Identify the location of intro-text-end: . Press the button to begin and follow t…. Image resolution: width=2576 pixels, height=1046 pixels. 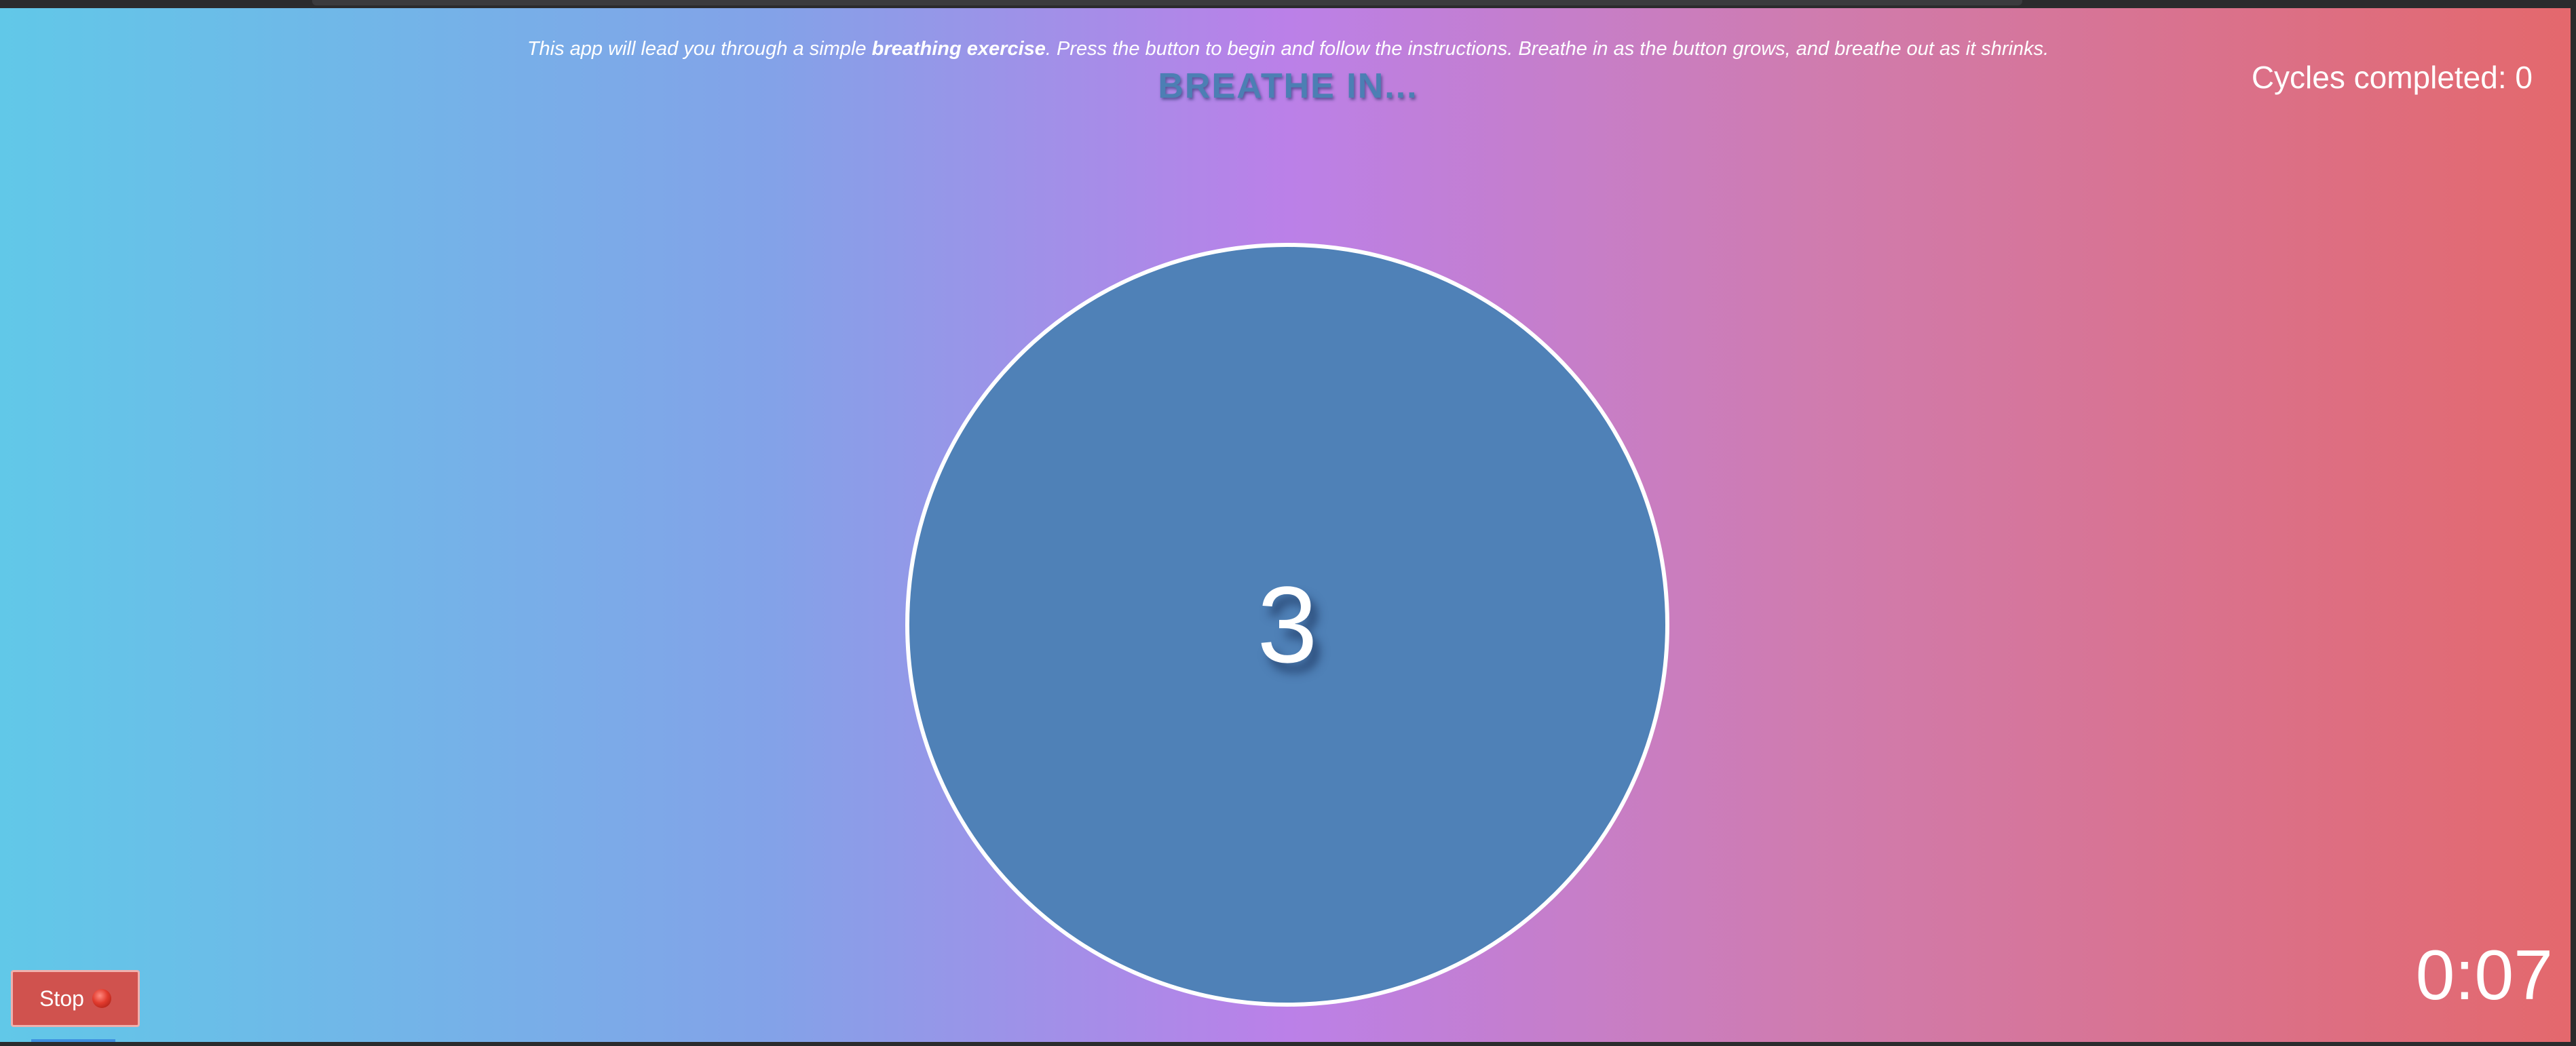
(1547, 49).